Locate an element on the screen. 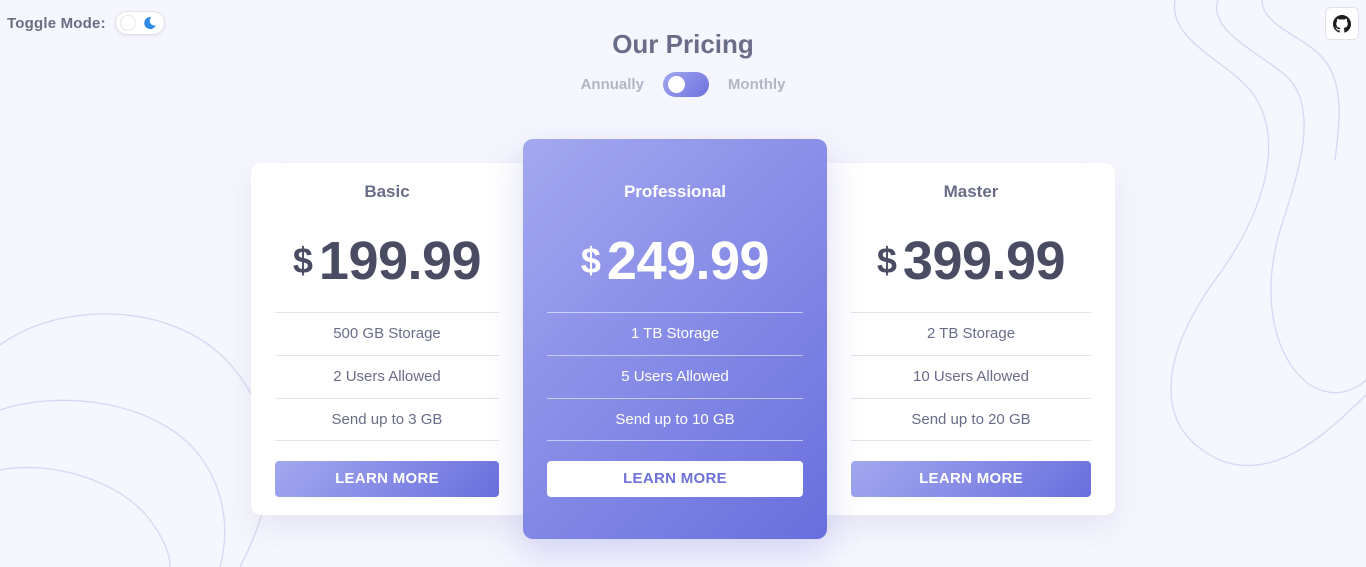 The image size is (1366, 567). learn-more-button-basic: LEARN MORE is located at coordinates (387, 479).